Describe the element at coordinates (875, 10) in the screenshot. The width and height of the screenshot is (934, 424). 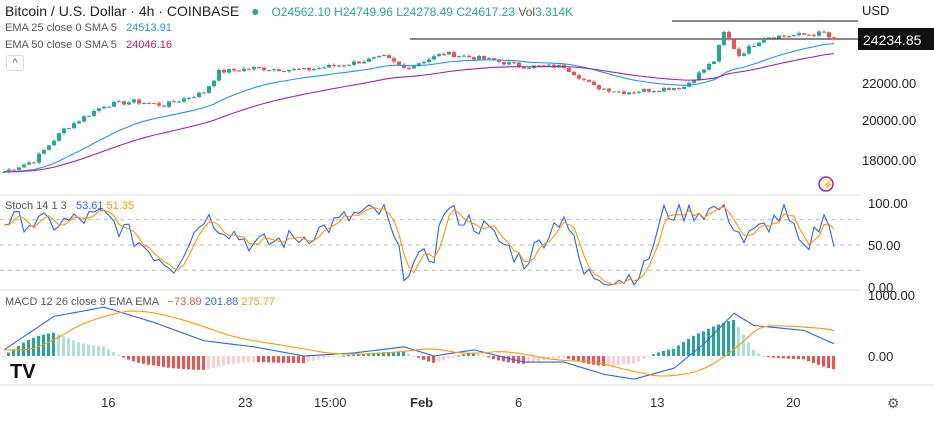
I see `currency-label: USD` at that location.